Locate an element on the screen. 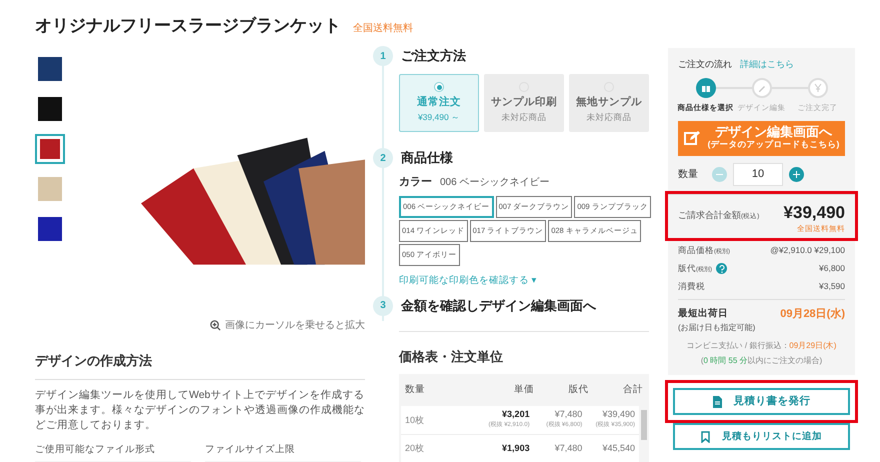 The width and height of the screenshot is (880, 462). zoom-hint: 画像にカーソルを乗せると拡大 is located at coordinates (295, 325).